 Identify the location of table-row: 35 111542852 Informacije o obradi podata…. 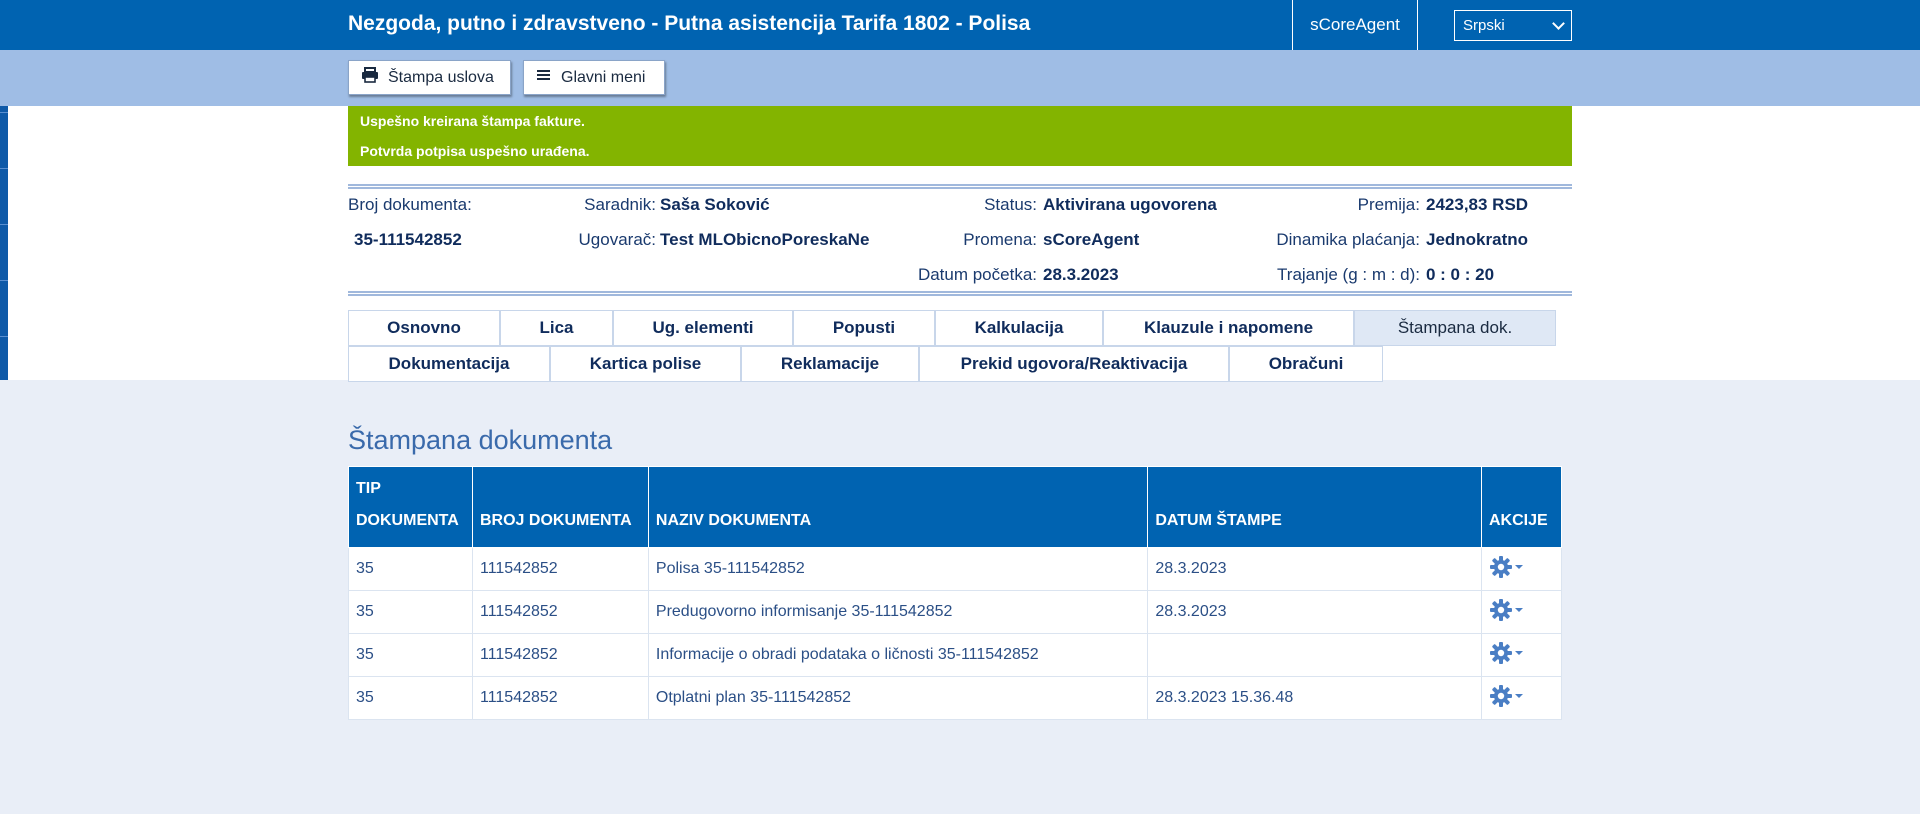
(955, 655).